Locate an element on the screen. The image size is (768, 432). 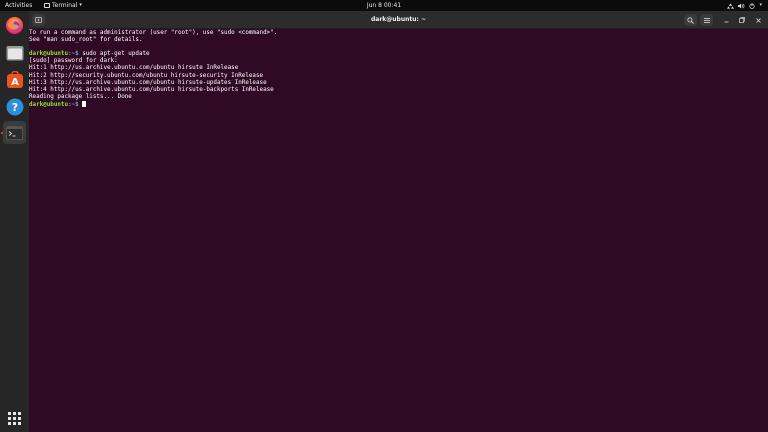
firefox-icon is located at coordinates (14, 25).